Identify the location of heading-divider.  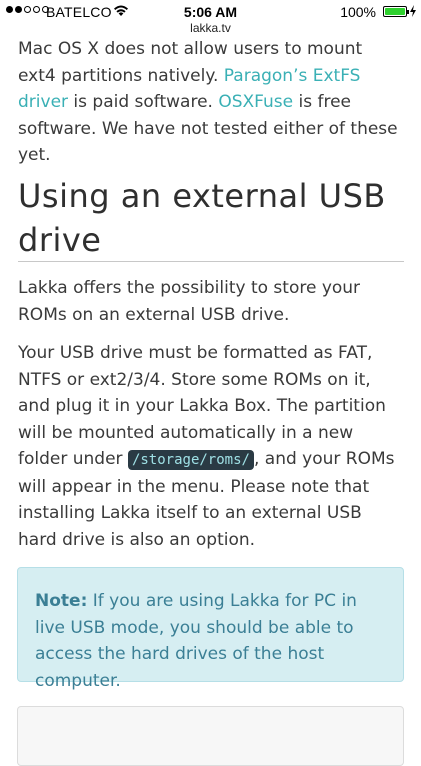
(211, 261).